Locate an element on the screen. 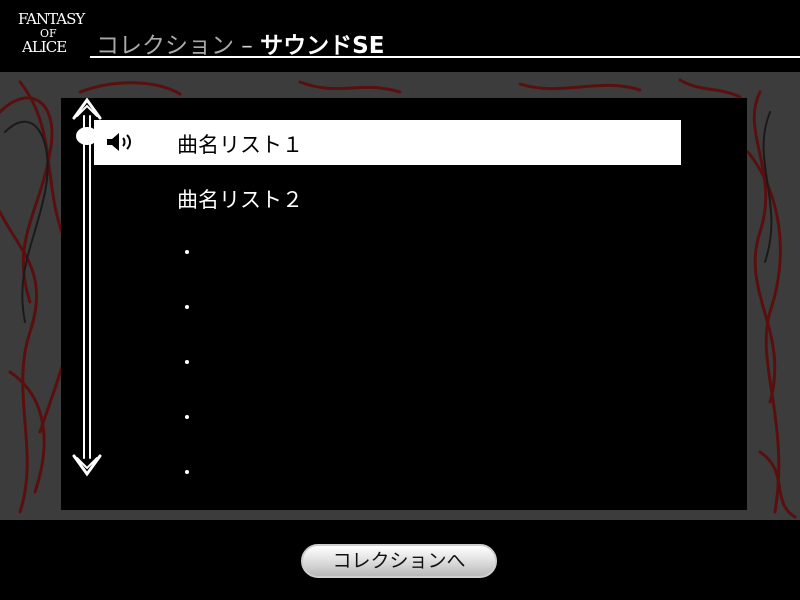 This screenshot has width=800, height=600. header-bar: FANTASY OF ALICE コレクション – サウンドSE is located at coordinates (400, 30).